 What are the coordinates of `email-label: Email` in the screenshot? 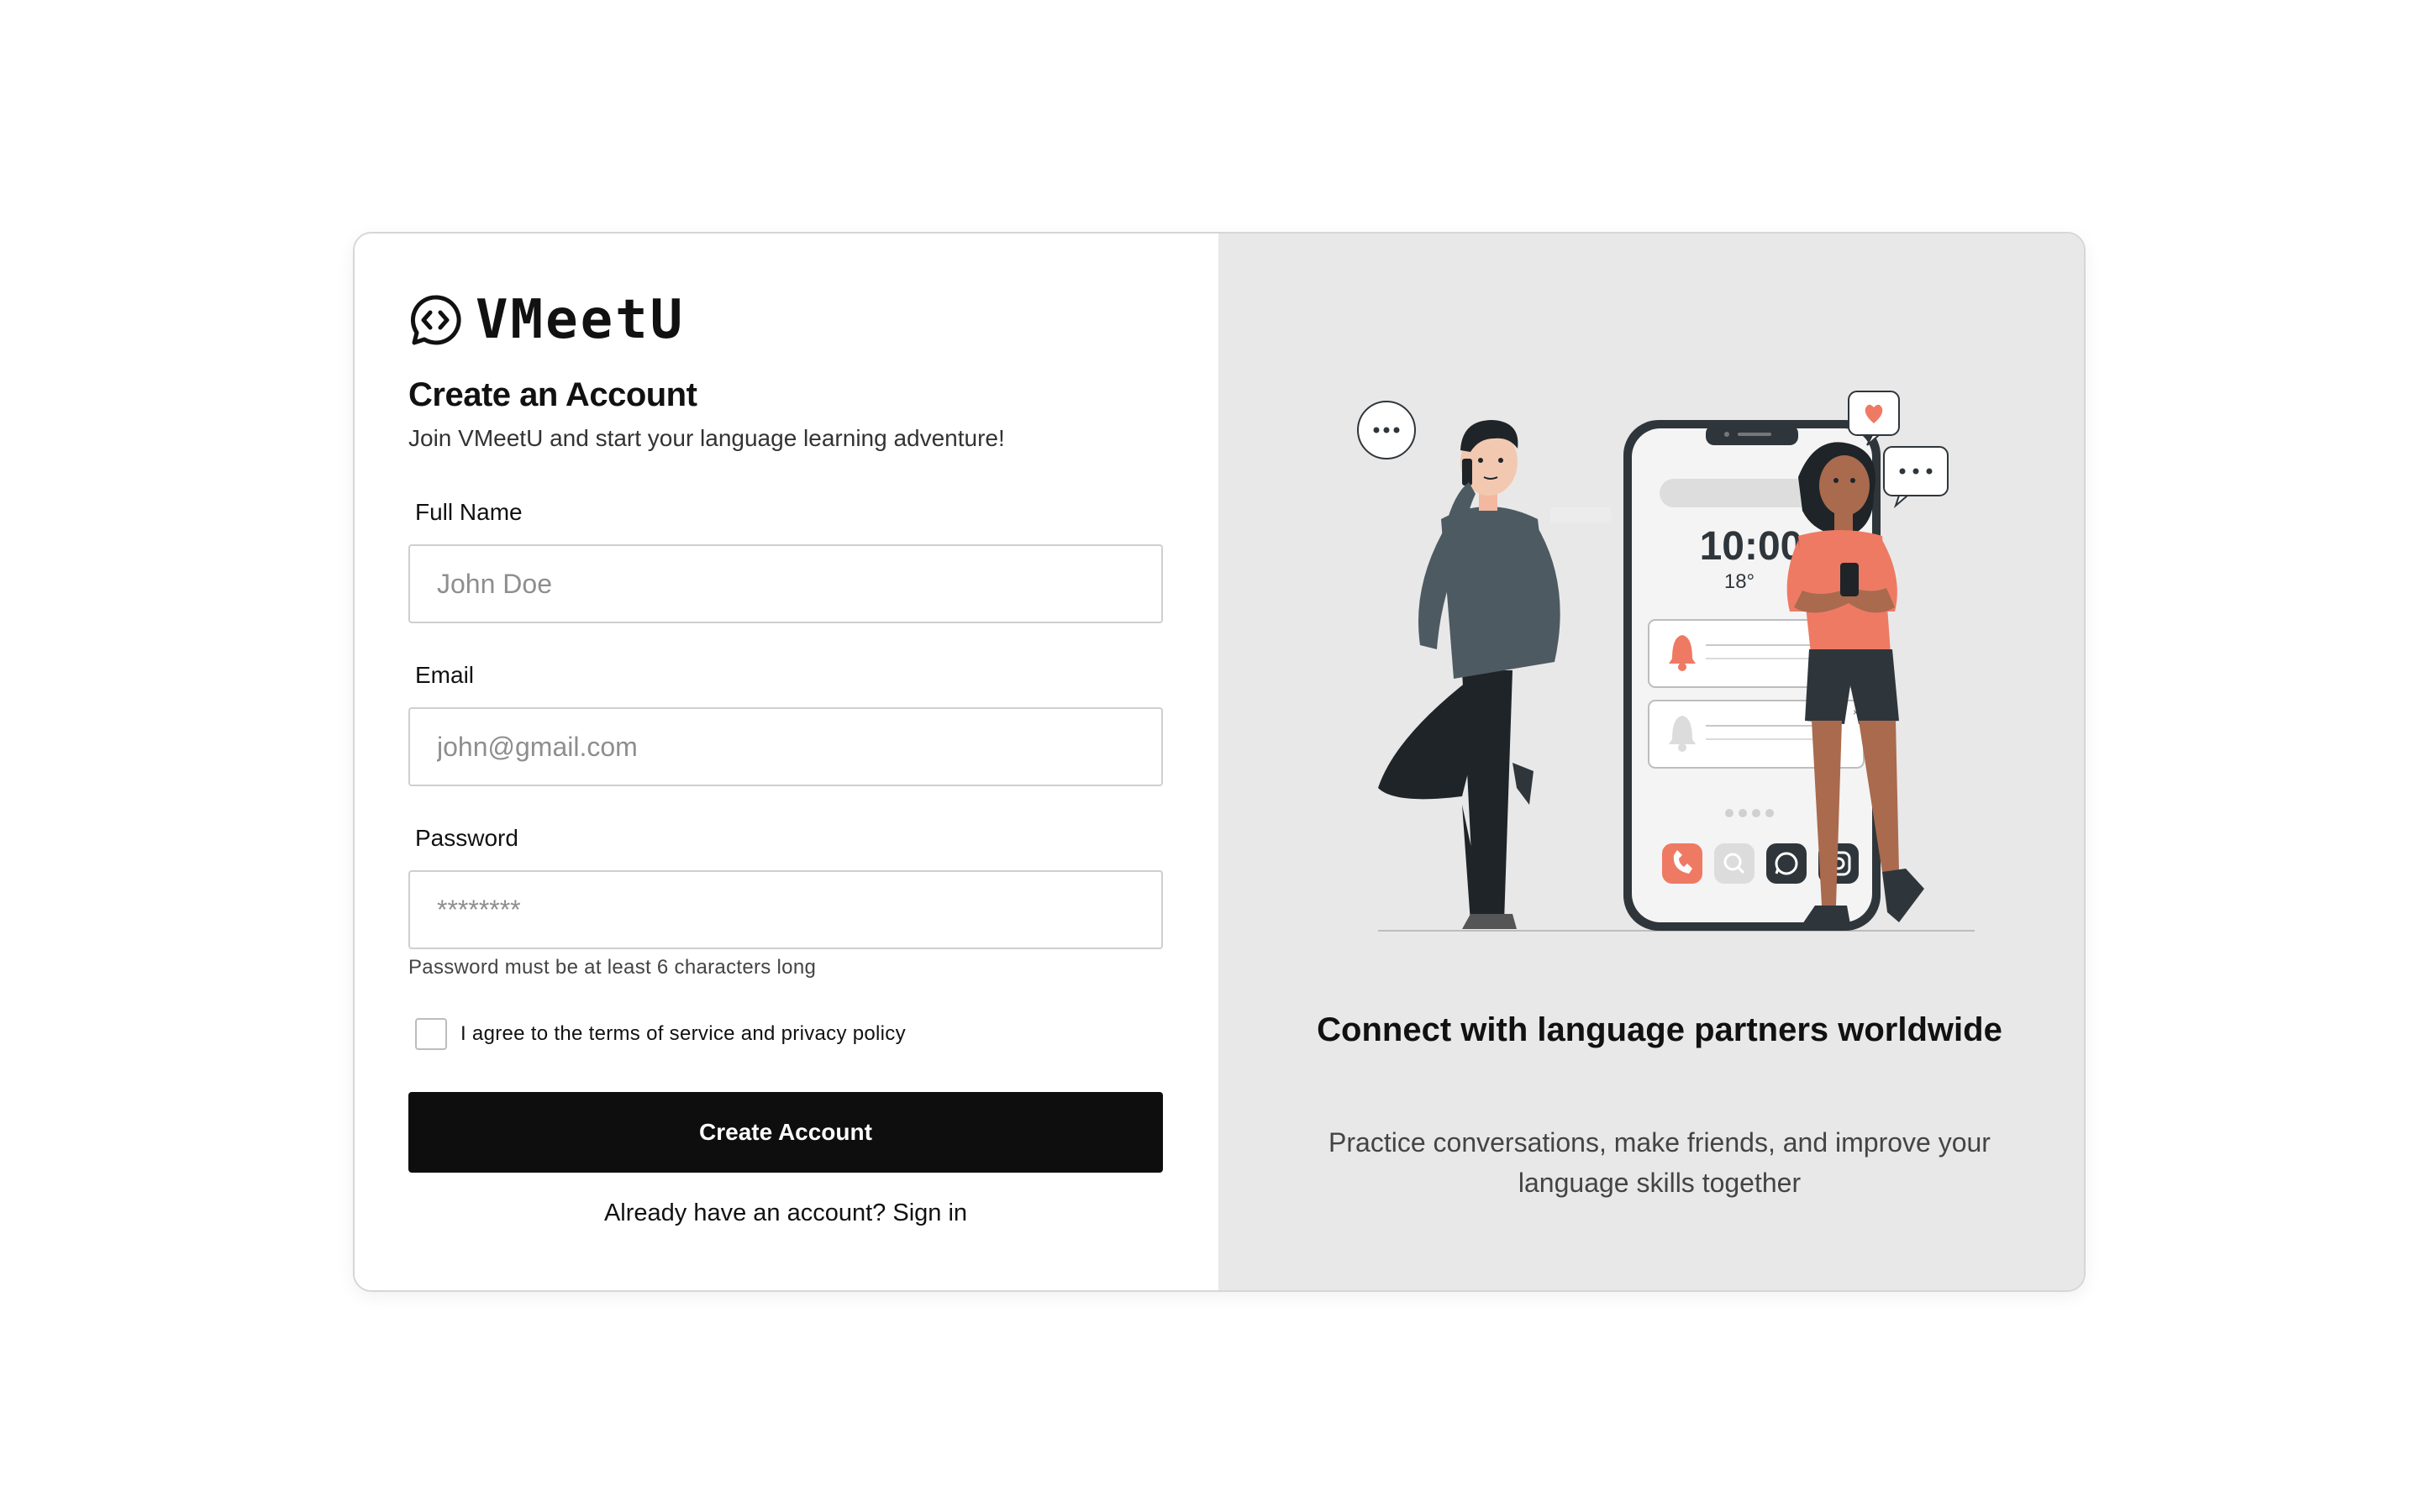 It's located at (445, 675).